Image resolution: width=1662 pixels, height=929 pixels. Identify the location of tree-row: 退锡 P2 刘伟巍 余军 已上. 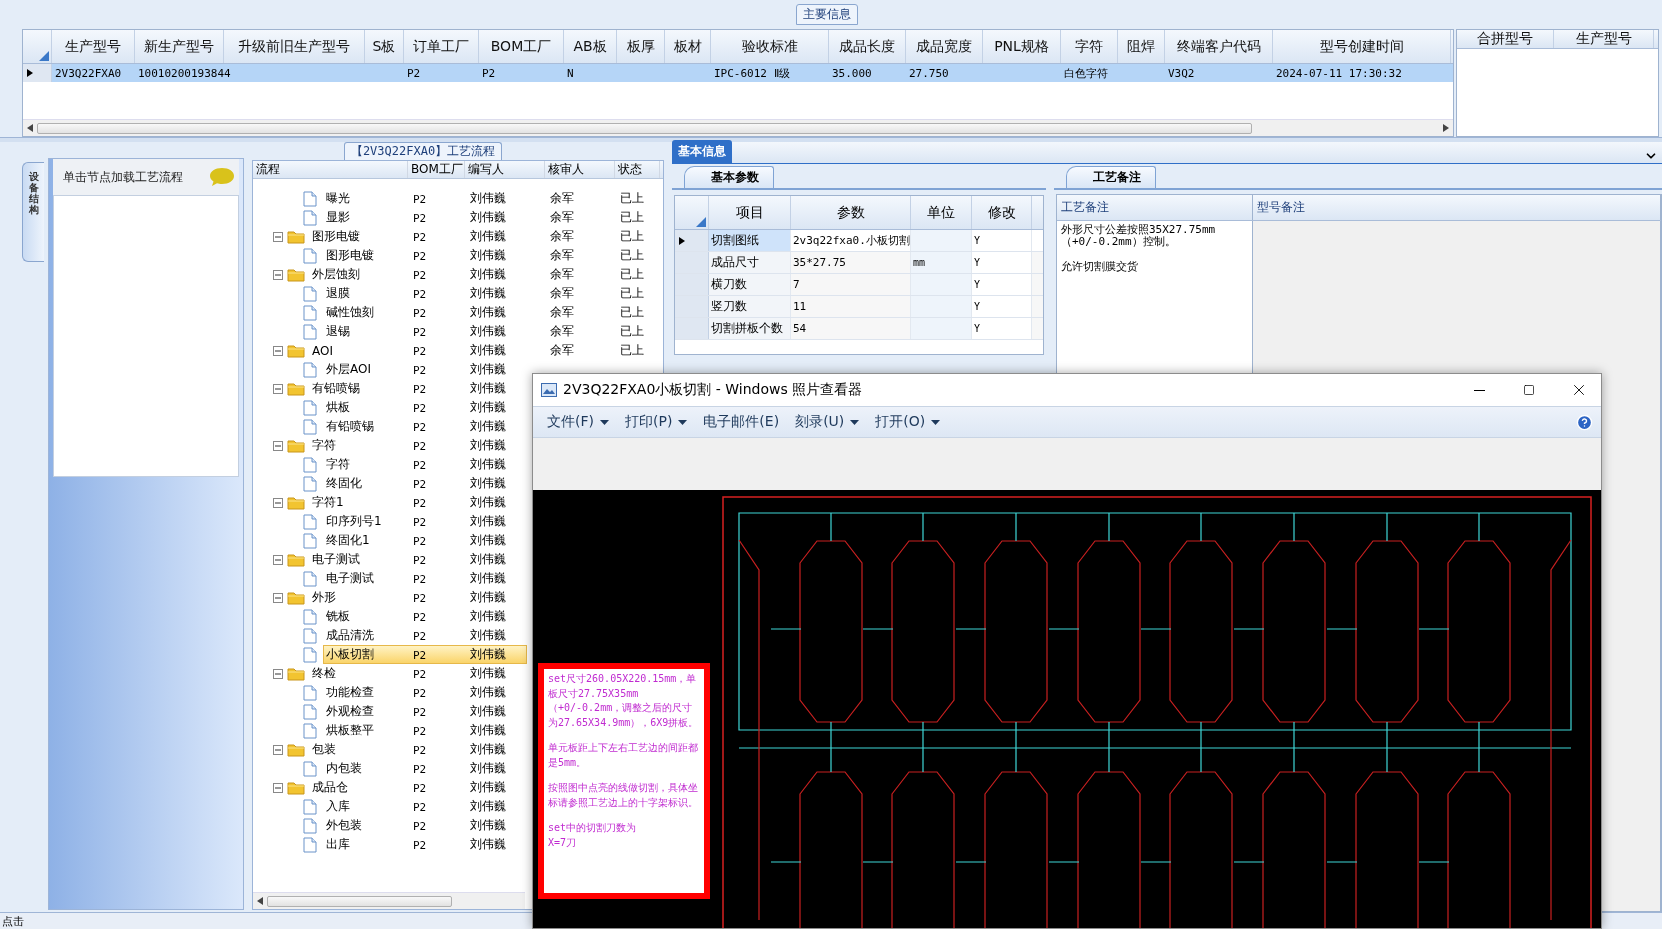
(492, 331).